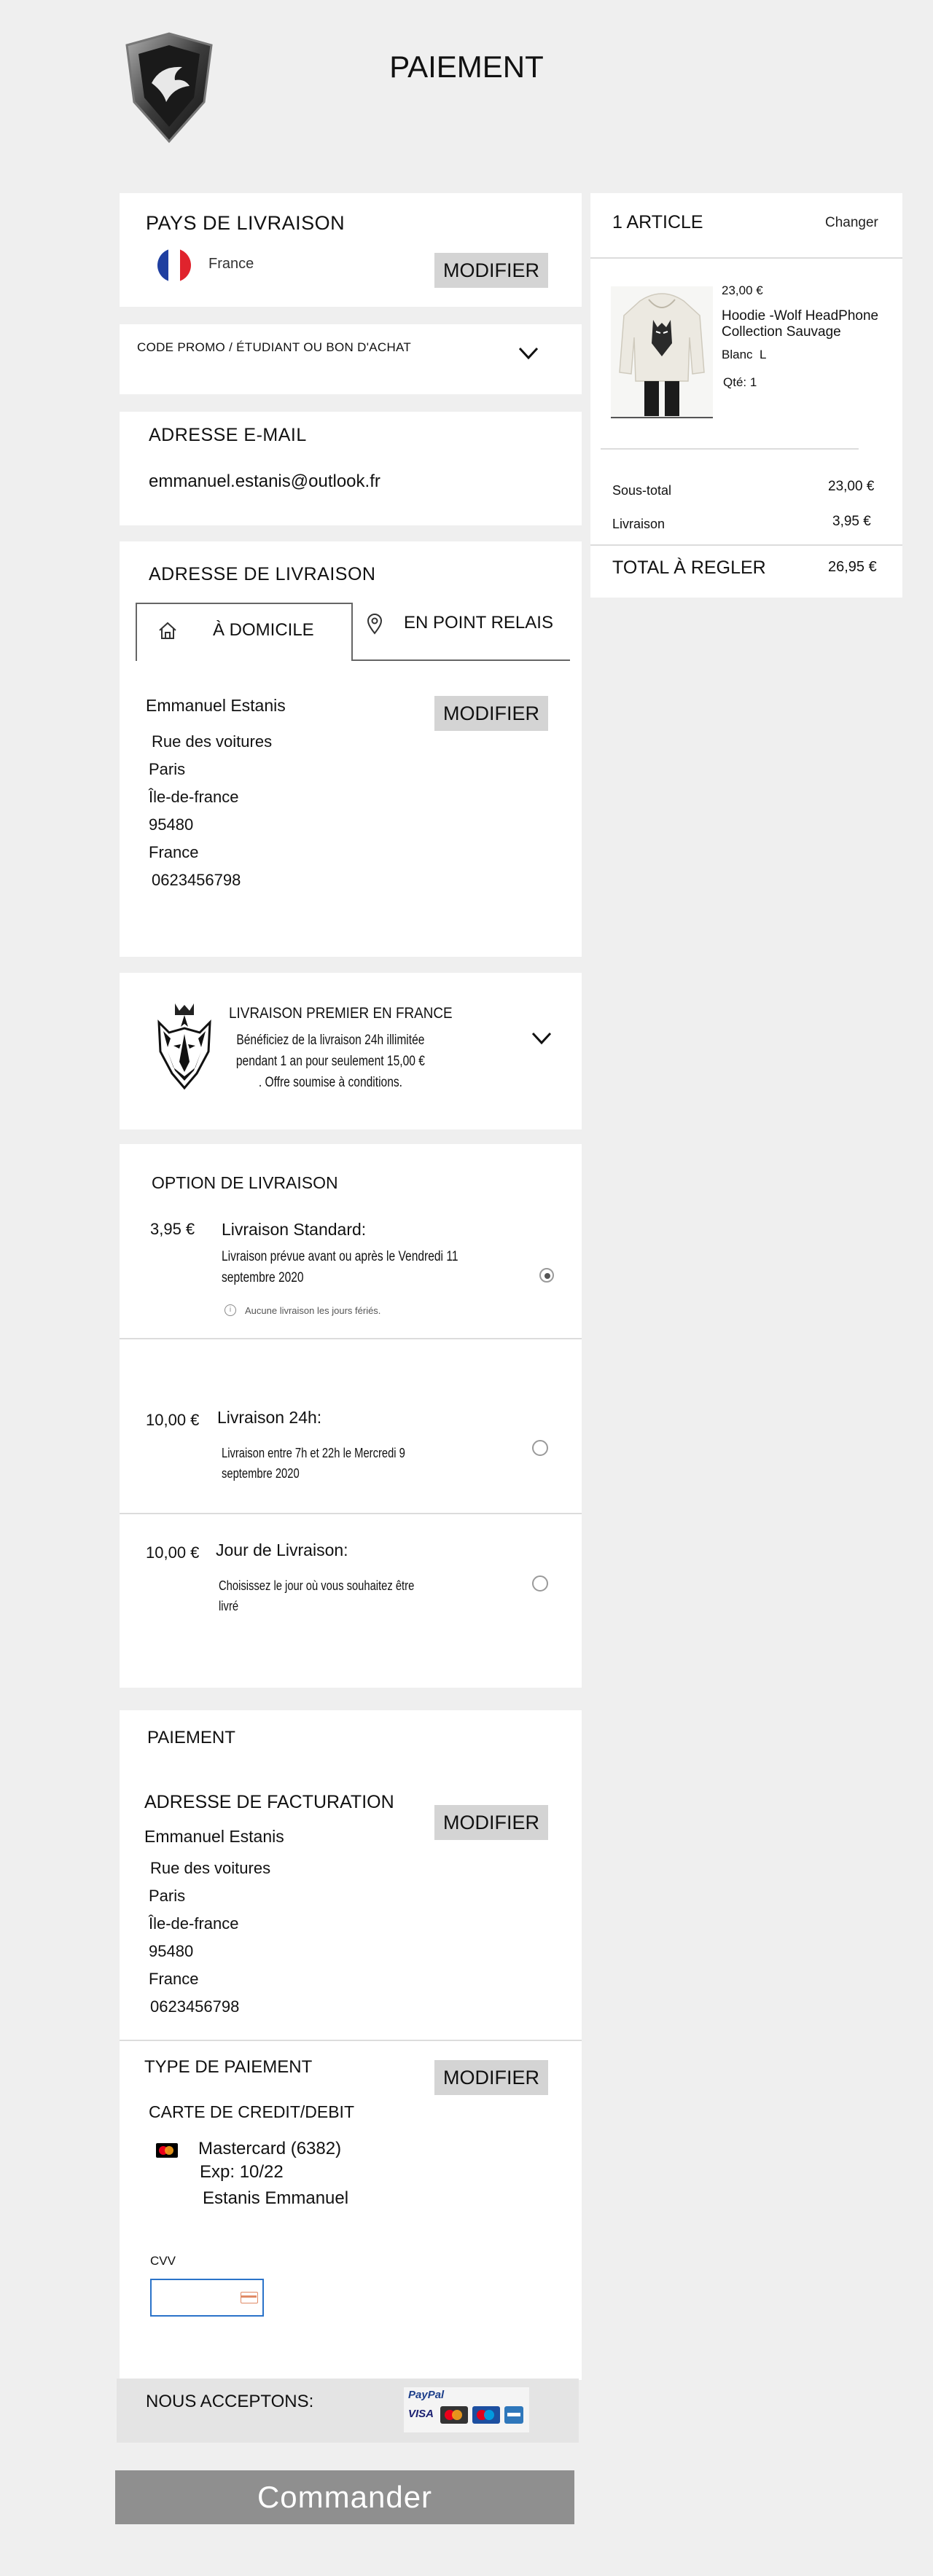  What do you see at coordinates (229, 1606) in the screenshot?
I see `option-desc-line: livré` at bounding box center [229, 1606].